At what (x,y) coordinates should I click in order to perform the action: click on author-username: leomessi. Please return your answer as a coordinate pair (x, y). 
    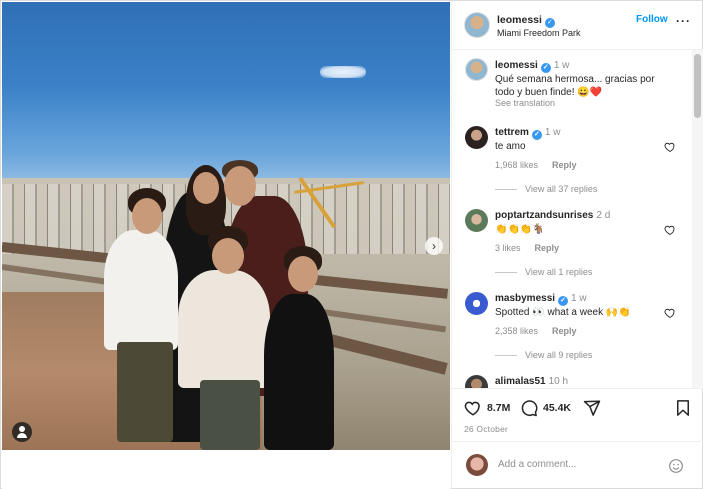
    Looking at the image, I should click on (519, 20).